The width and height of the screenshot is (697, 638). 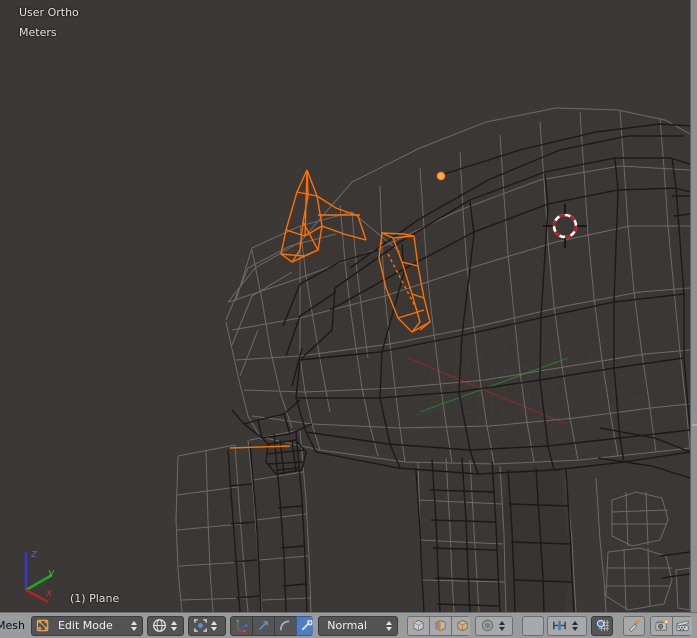 I want to click on render-buttons-group, so click(x=671, y=625).